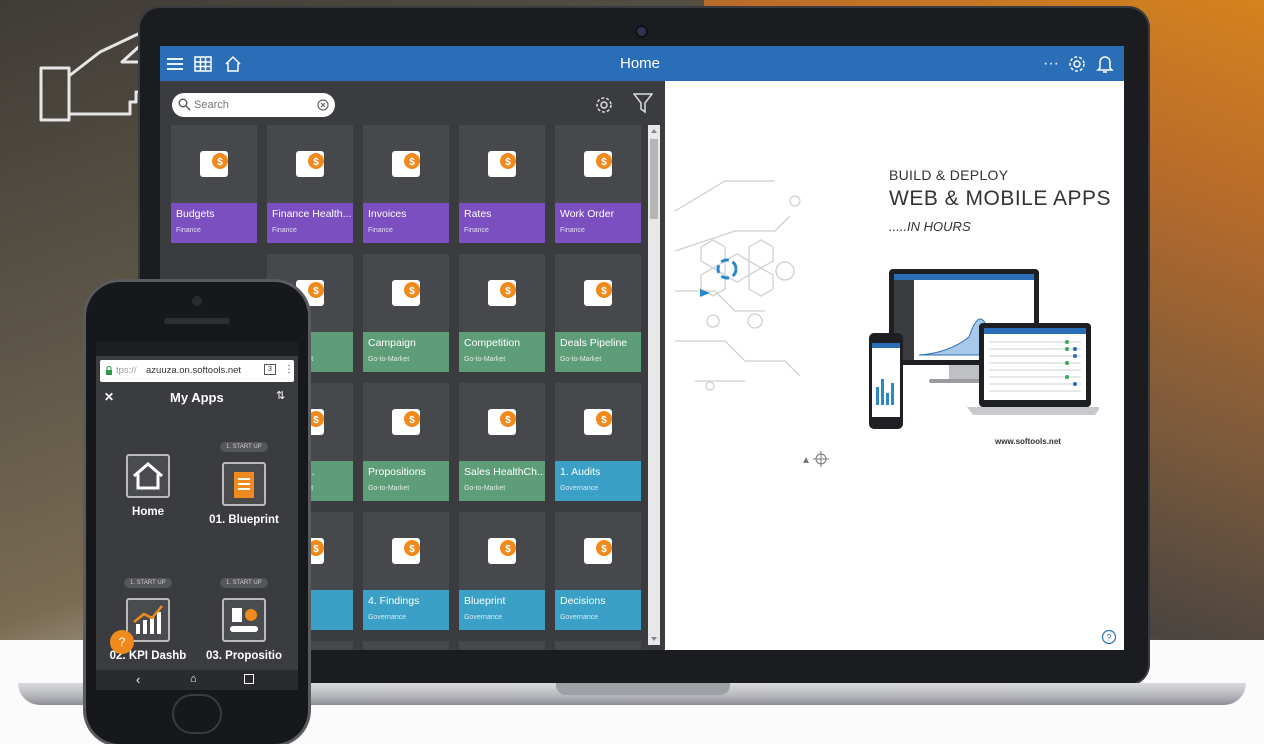 The image size is (1264, 744). Describe the element at coordinates (502, 442) in the screenshot. I see `app-tile: $ Sales HealthCh... Go-to-Market` at that location.